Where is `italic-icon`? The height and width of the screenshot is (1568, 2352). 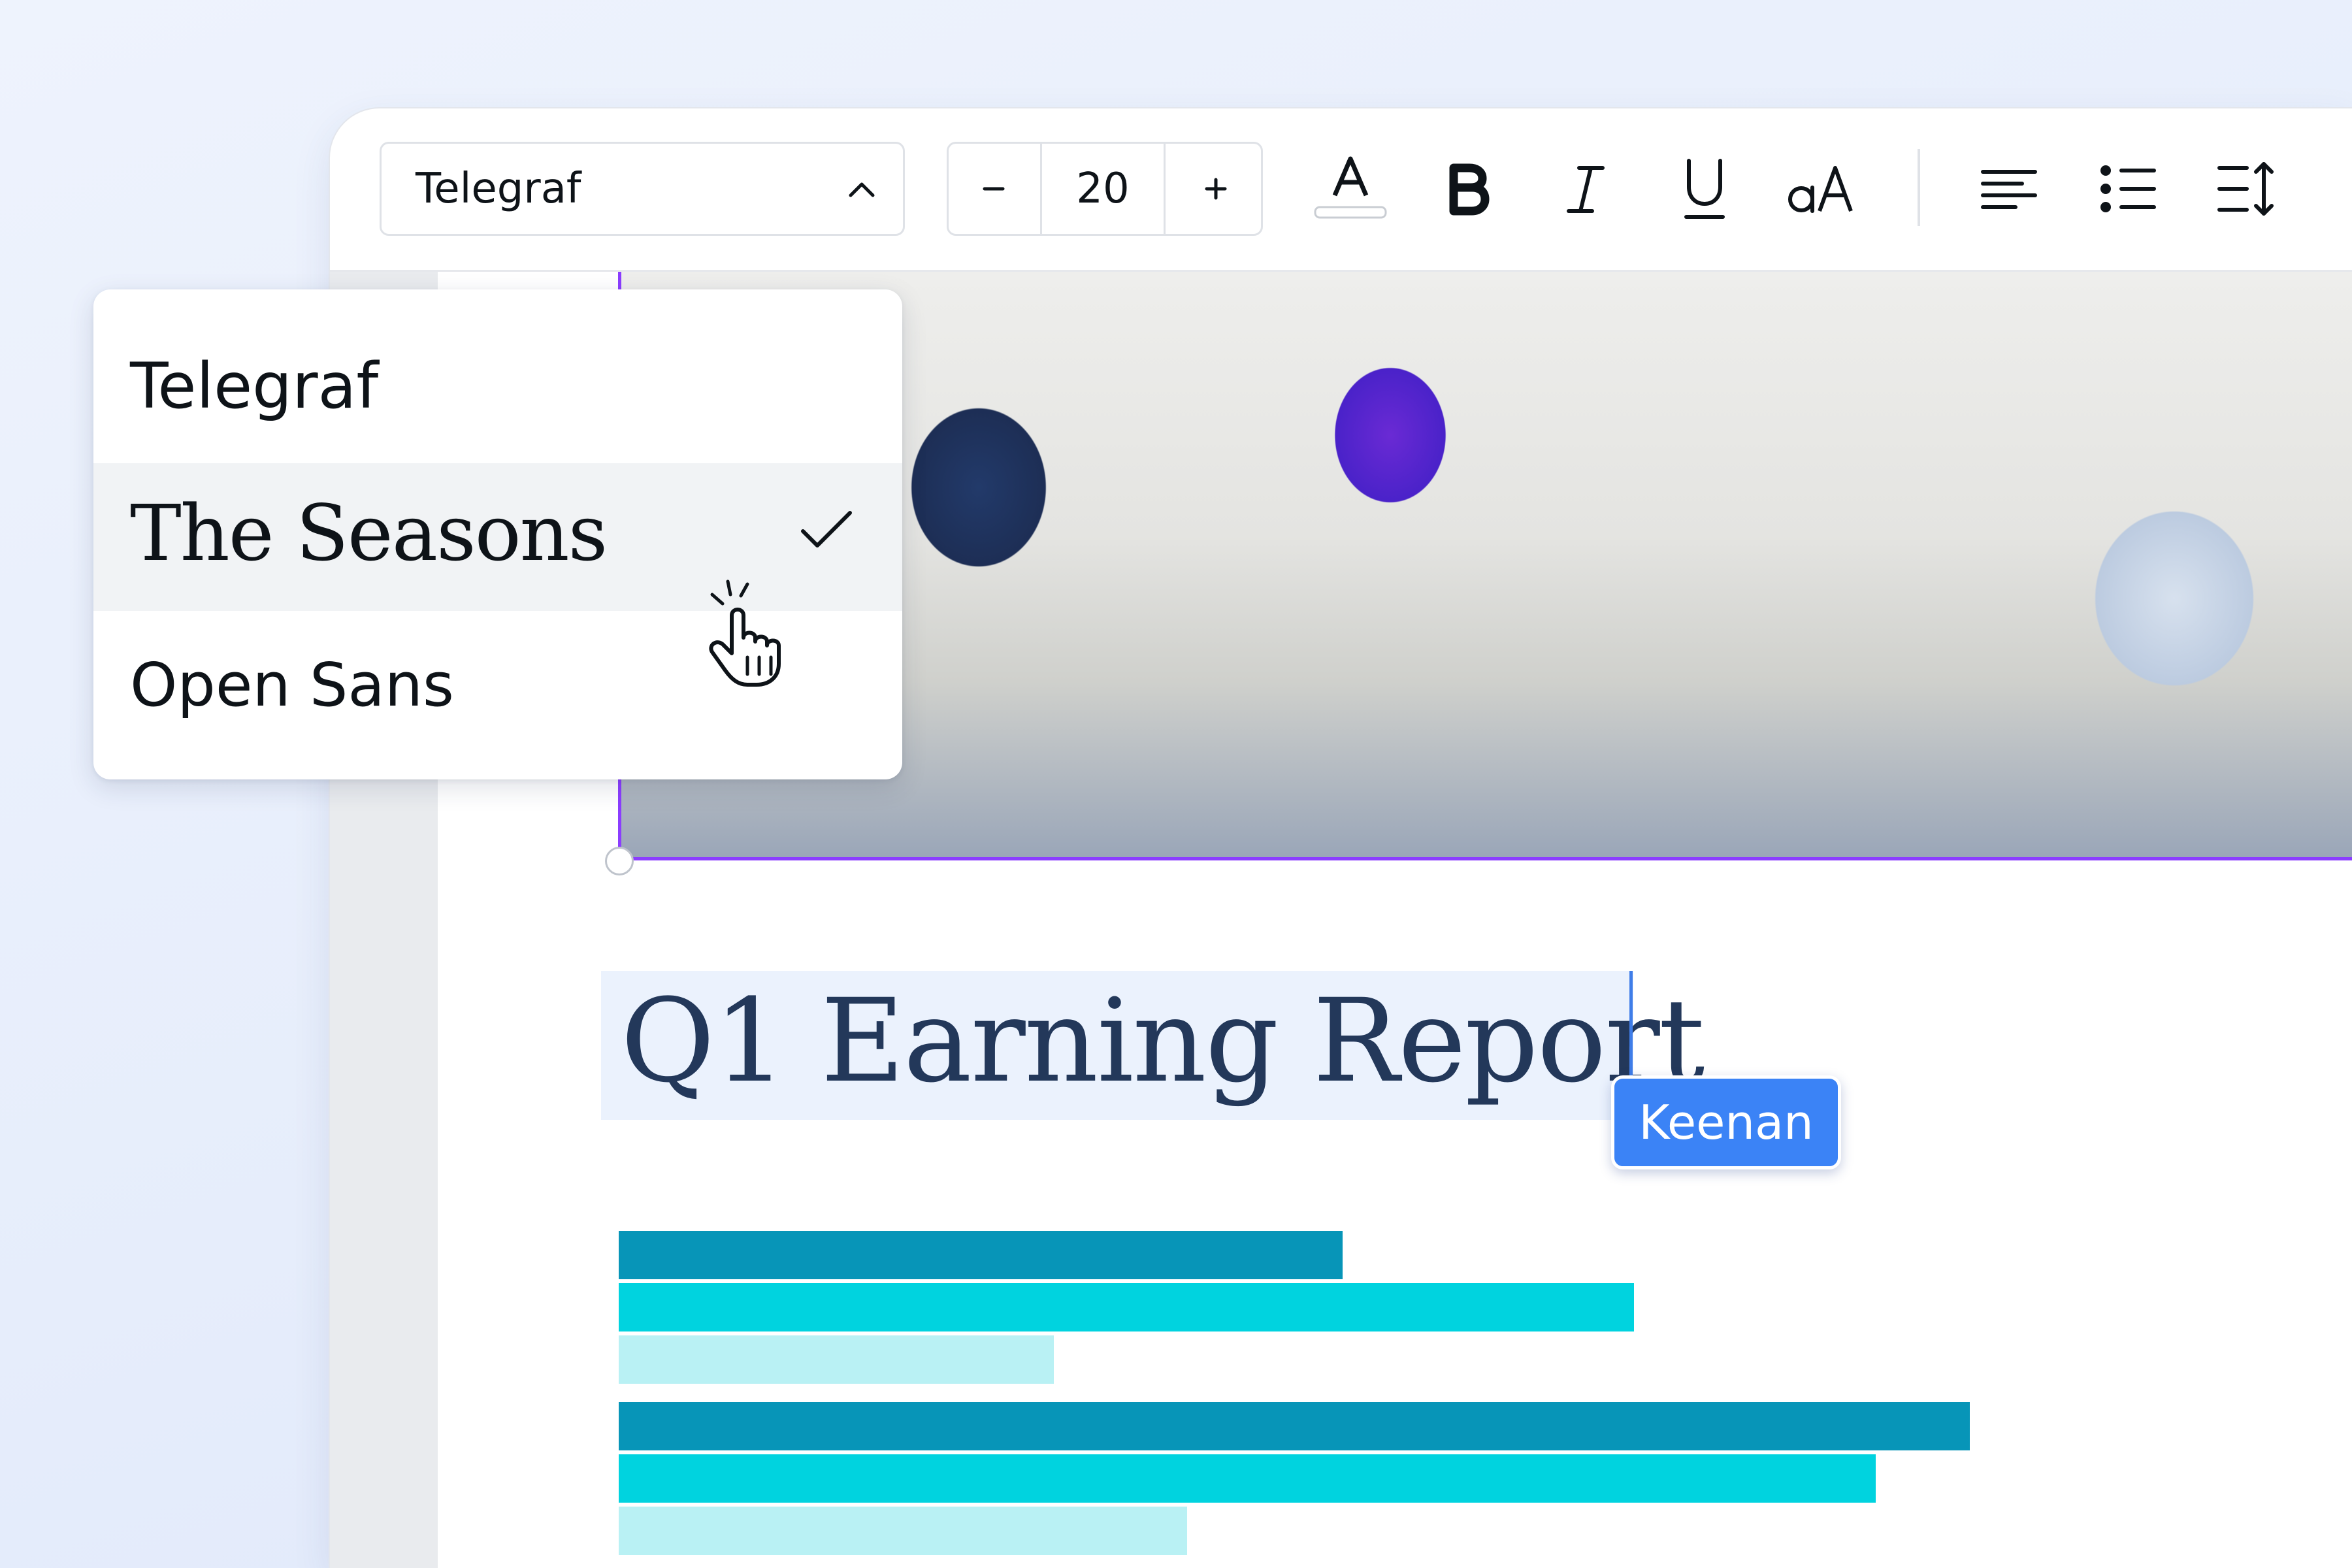
italic-icon is located at coordinates (1586, 189).